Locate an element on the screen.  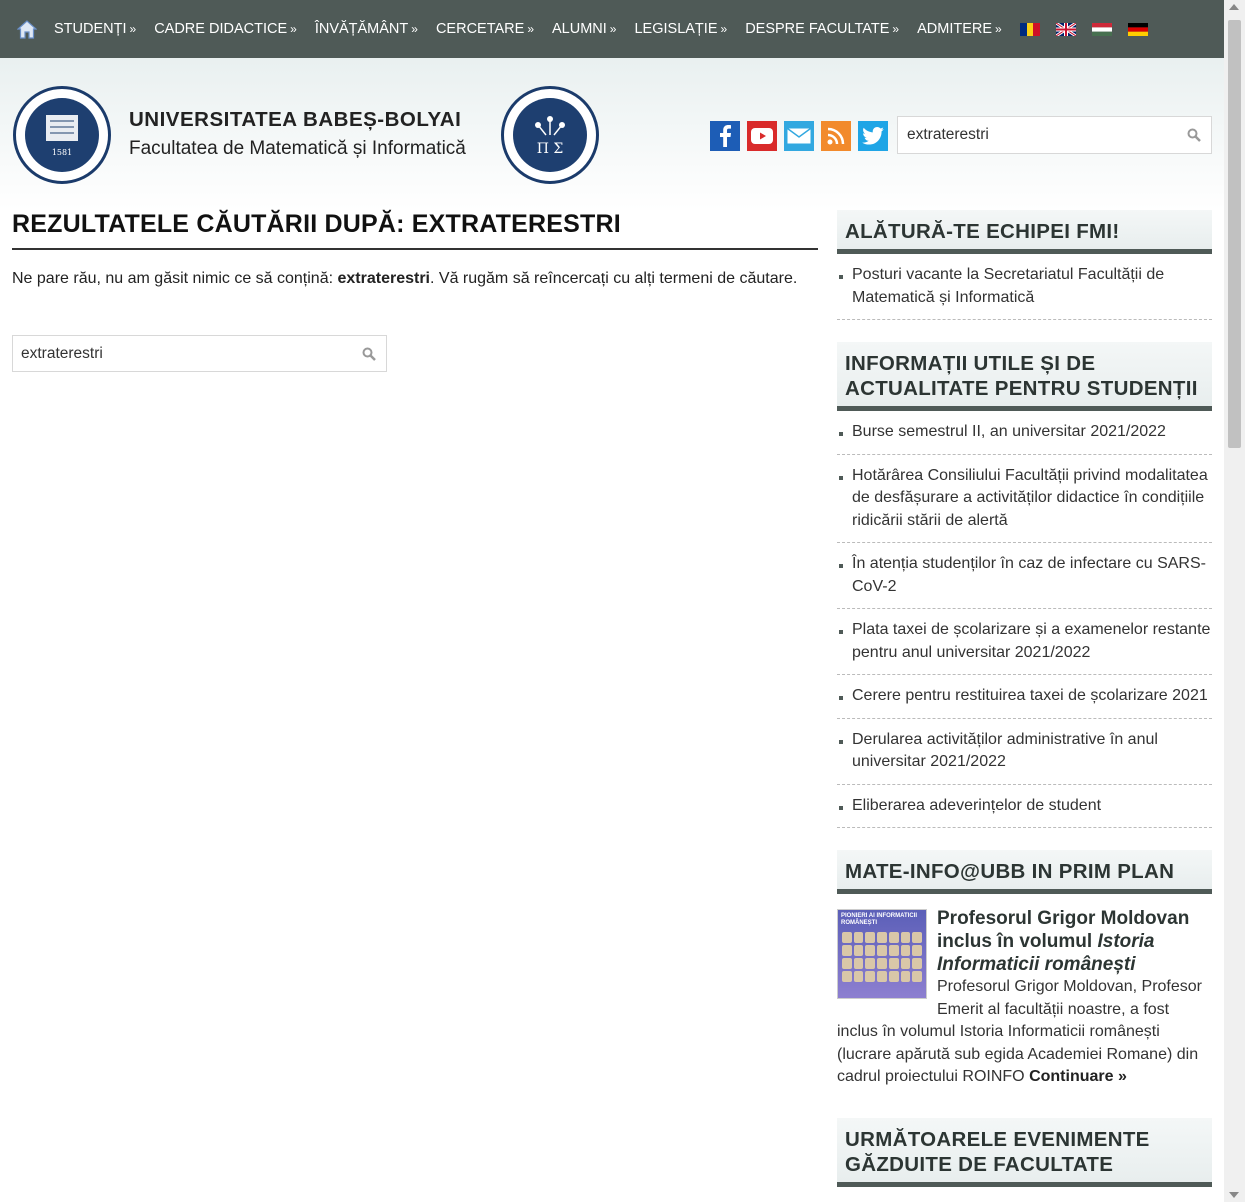
scroll-up-arrow-icon is located at coordinates (1234, 7).